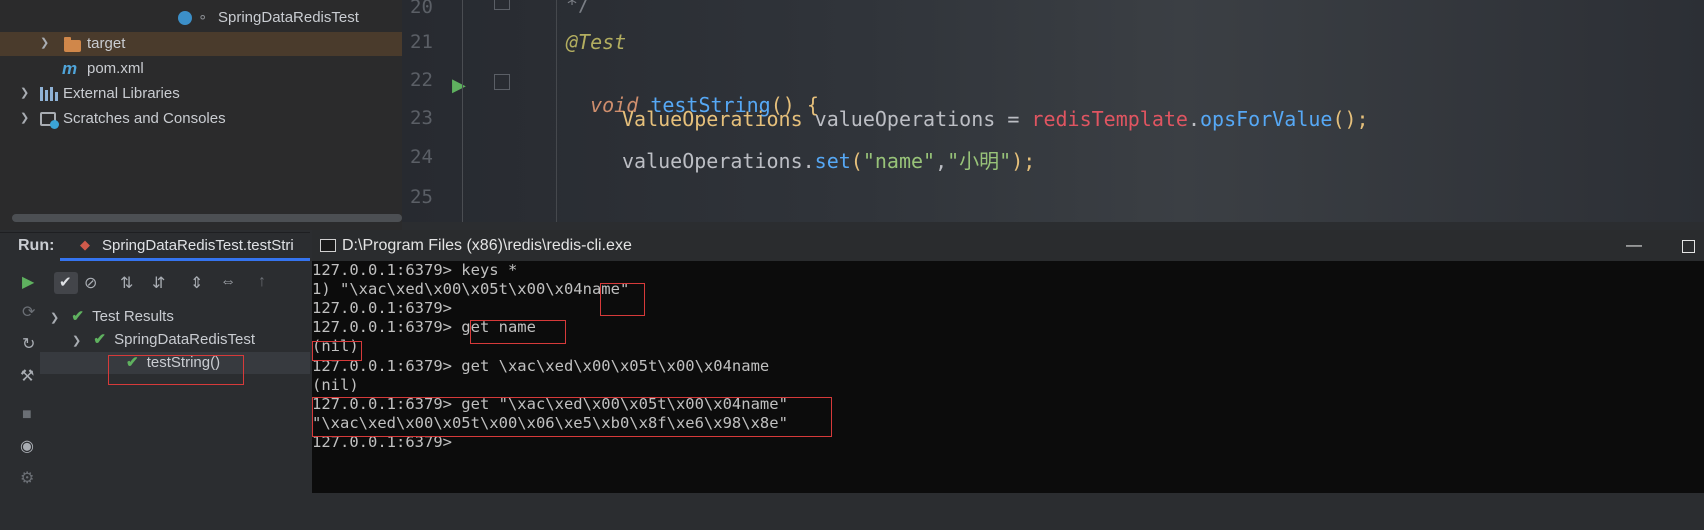 The image size is (1704, 530). I want to click on result-label: Test Results, so click(133, 316).